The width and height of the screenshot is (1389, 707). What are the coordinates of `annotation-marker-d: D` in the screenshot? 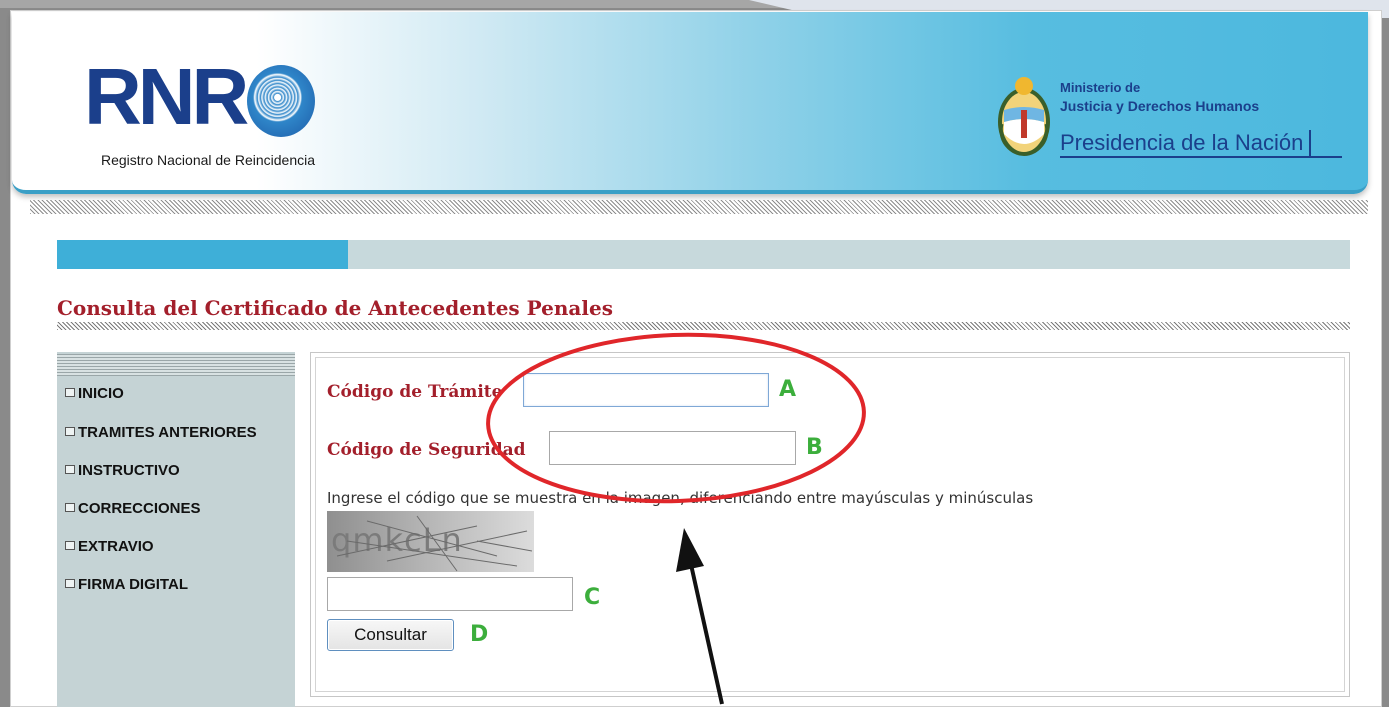 It's located at (479, 634).